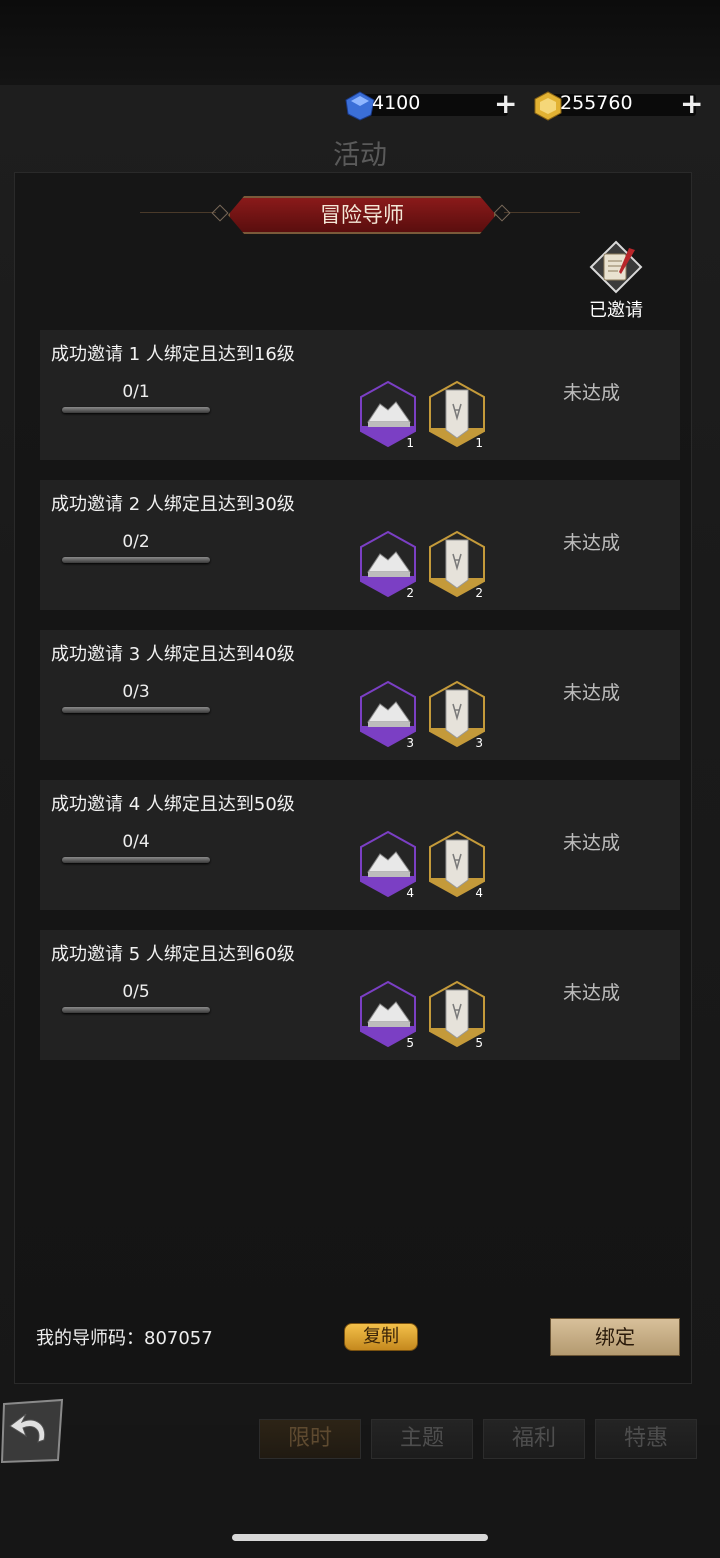 The image size is (720, 1558). I want to click on reward-scroll-item: 5, so click(457, 1015).